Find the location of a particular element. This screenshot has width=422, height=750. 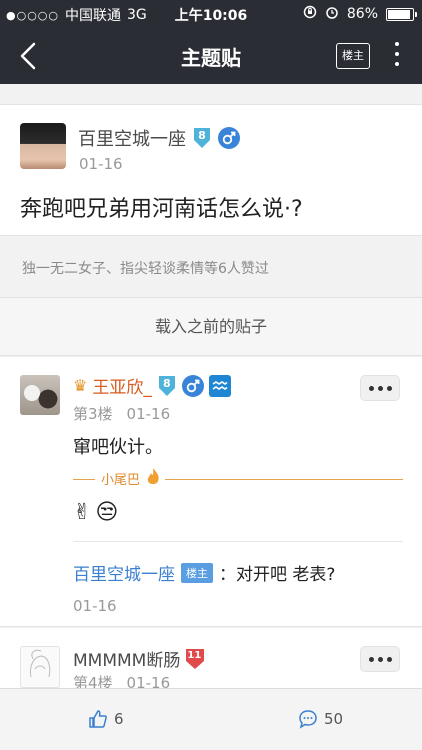

signature-tail: 小尾巴 is located at coordinates (238, 479).